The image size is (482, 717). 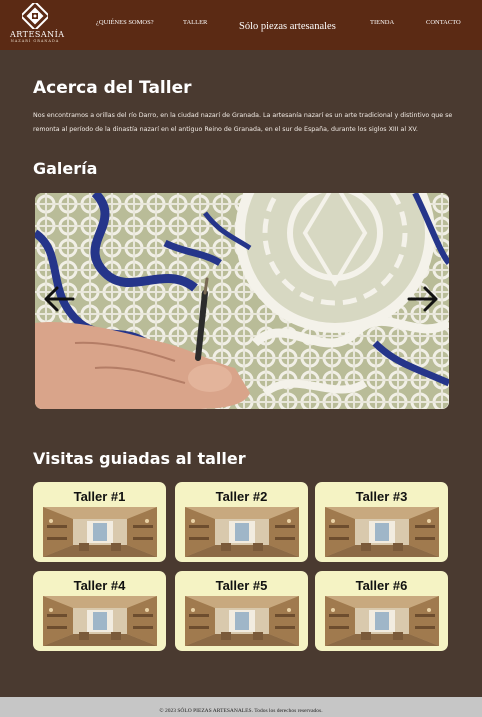 I want to click on visit-card-title: Taller #2, so click(x=241, y=496).